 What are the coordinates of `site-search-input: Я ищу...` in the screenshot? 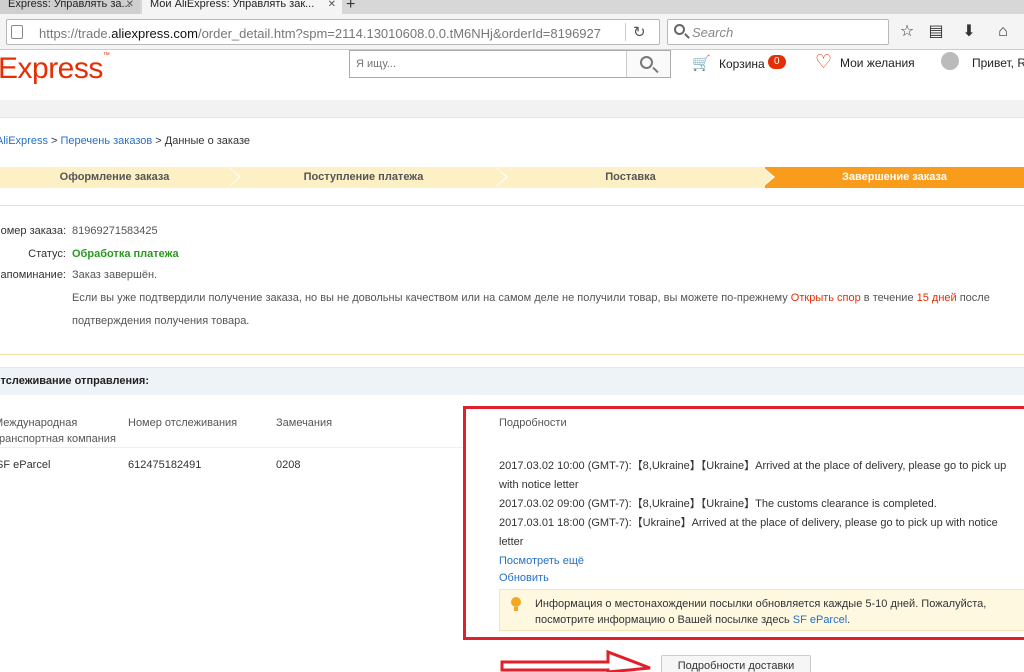 It's located at (510, 64).